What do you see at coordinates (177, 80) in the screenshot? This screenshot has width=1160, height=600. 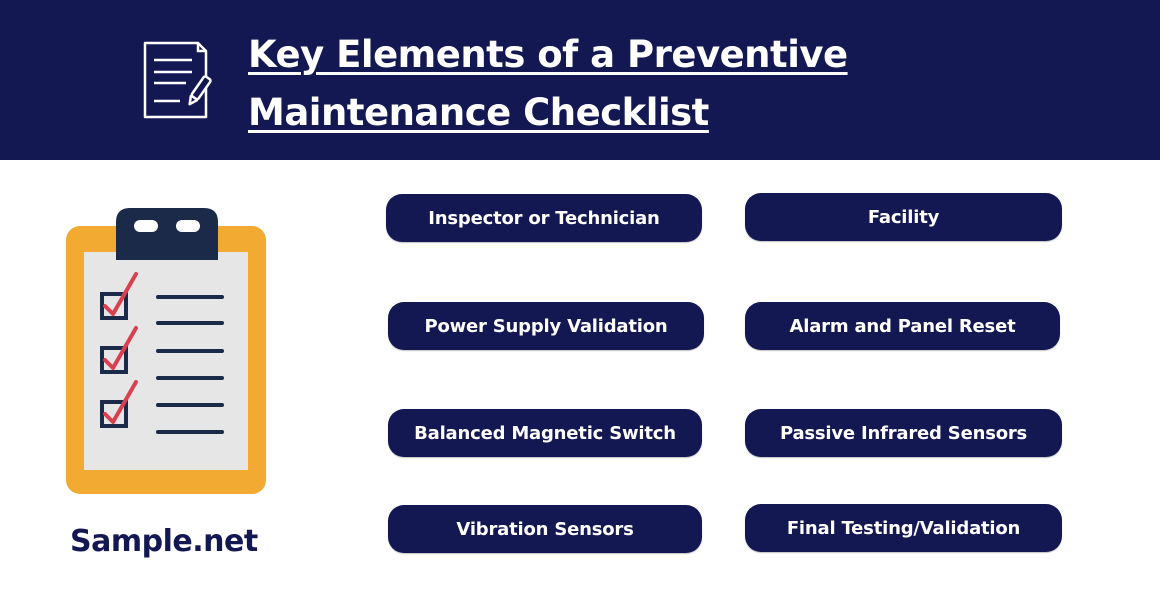 I see `document-edit-icon` at bounding box center [177, 80].